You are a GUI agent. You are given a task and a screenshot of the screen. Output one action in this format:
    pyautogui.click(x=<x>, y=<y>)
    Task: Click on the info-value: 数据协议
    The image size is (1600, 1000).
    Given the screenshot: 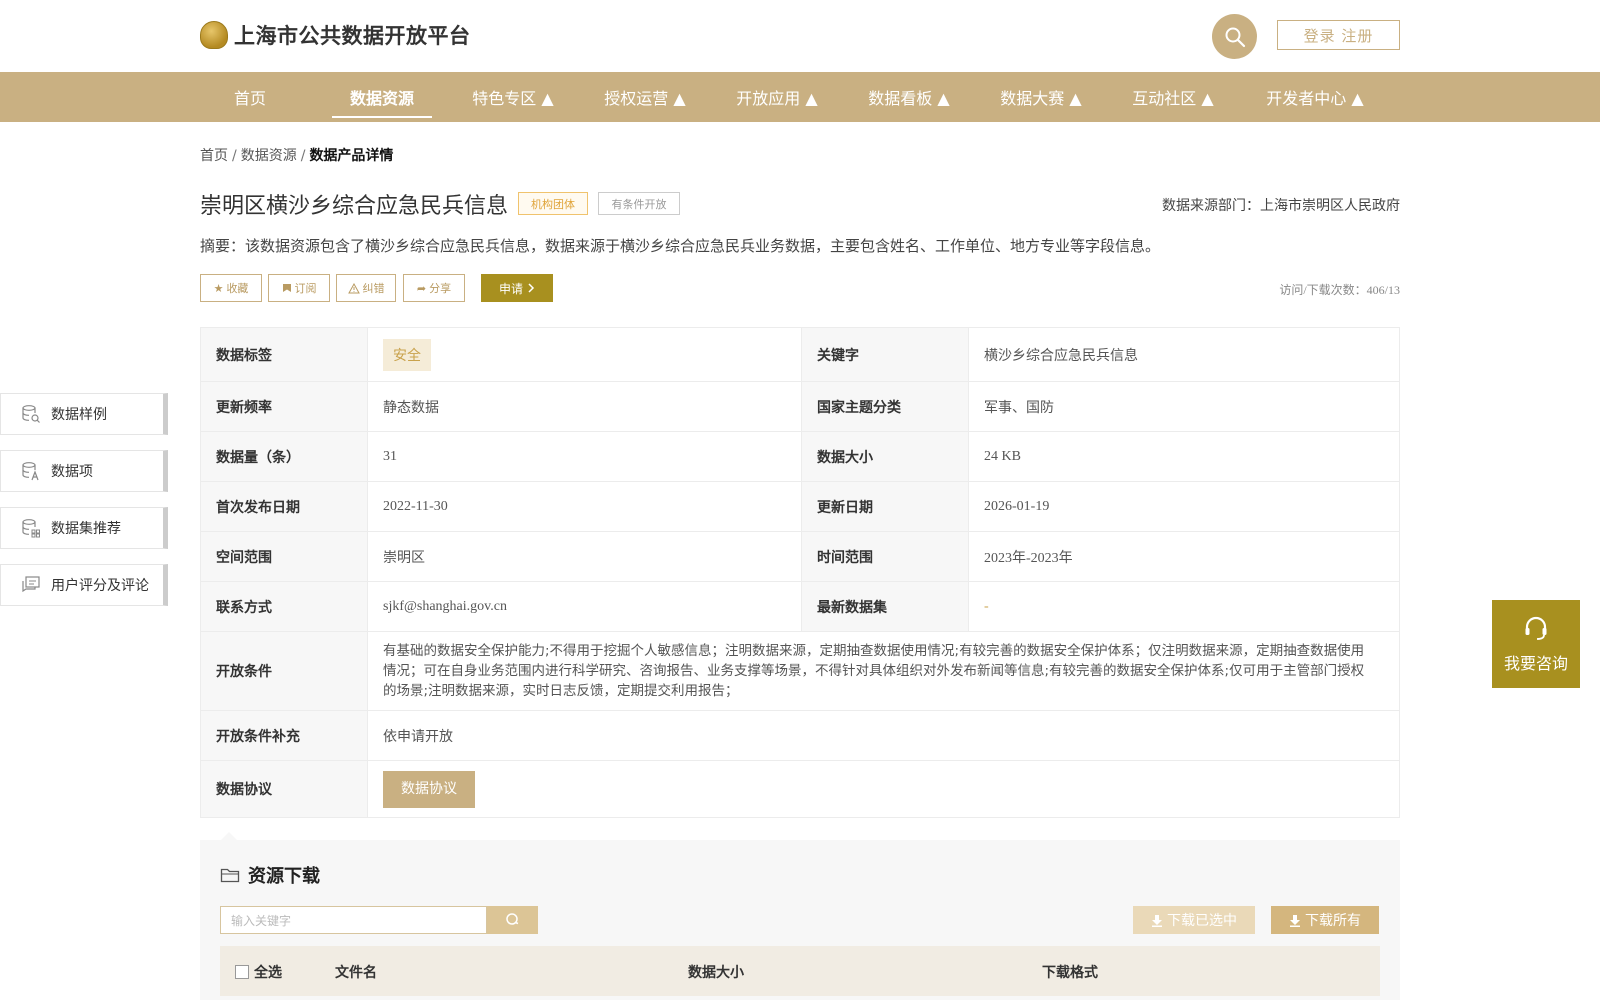 What is the action you would take?
    pyautogui.click(x=883, y=789)
    